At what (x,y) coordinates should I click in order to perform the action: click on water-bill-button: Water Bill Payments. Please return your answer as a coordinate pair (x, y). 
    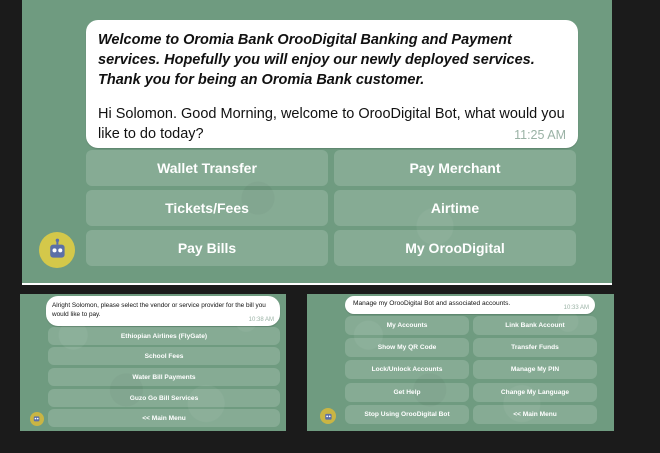
    Looking at the image, I should click on (164, 377).